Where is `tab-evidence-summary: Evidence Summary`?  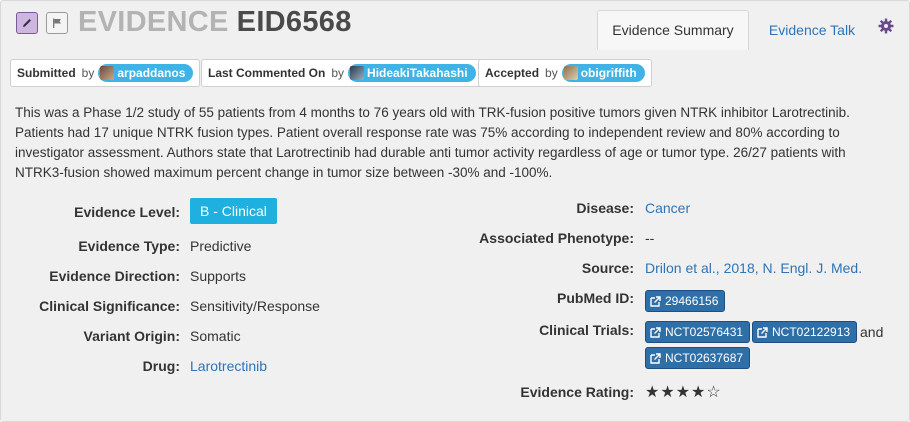 tab-evidence-summary: Evidence Summary is located at coordinates (673, 30).